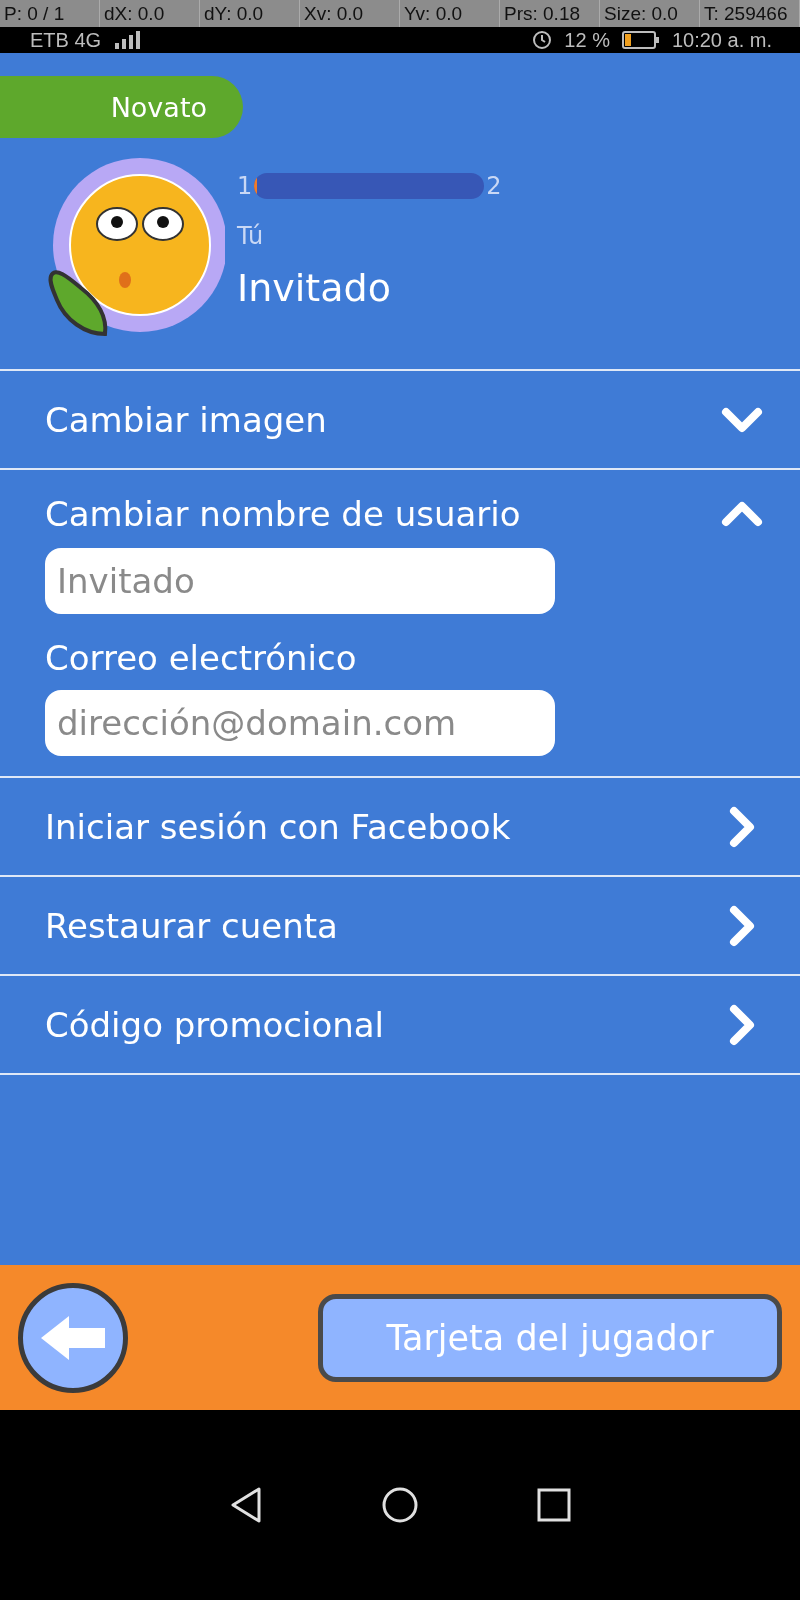 The width and height of the screenshot is (800, 1600). Describe the element at coordinates (246, 1505) in the screenshot. I see `back-icon` at that location.